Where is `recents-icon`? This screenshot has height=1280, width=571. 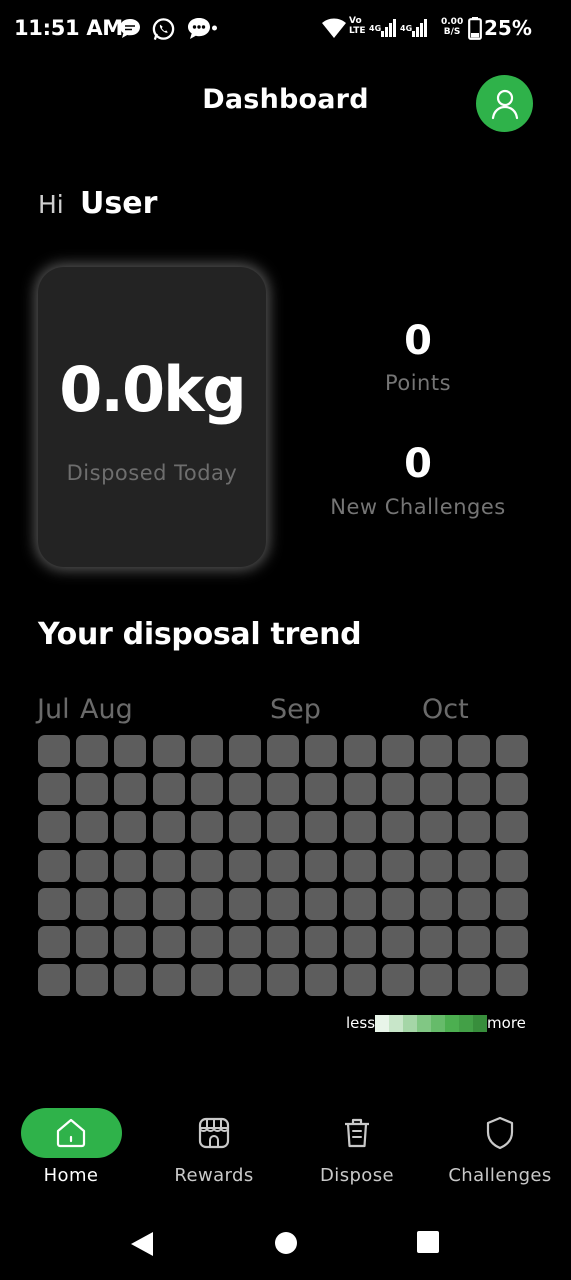 recents-icon is located at coordinates (428, 1242).